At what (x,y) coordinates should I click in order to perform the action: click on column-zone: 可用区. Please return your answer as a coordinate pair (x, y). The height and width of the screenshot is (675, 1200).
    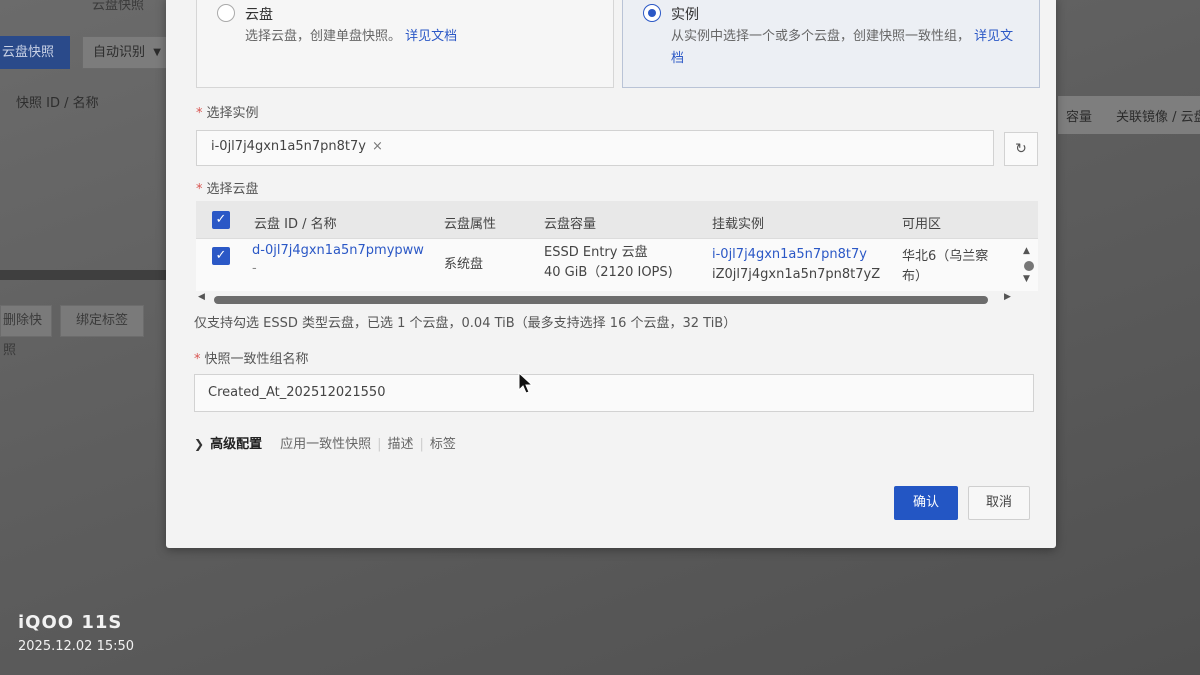
    Looking at the image, I should click on (922, 224).